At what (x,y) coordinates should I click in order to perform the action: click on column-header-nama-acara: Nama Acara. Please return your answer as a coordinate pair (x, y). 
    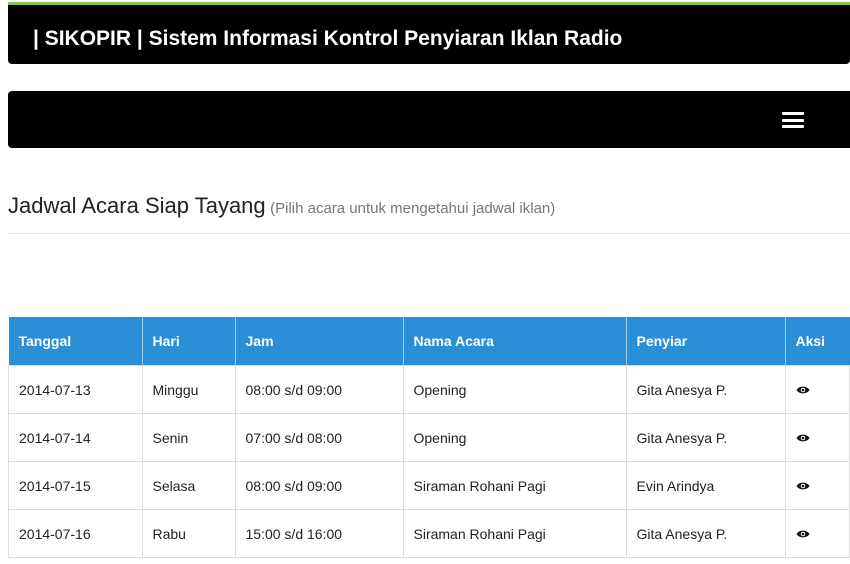
    Looking at the image, I should click on (515, 341).